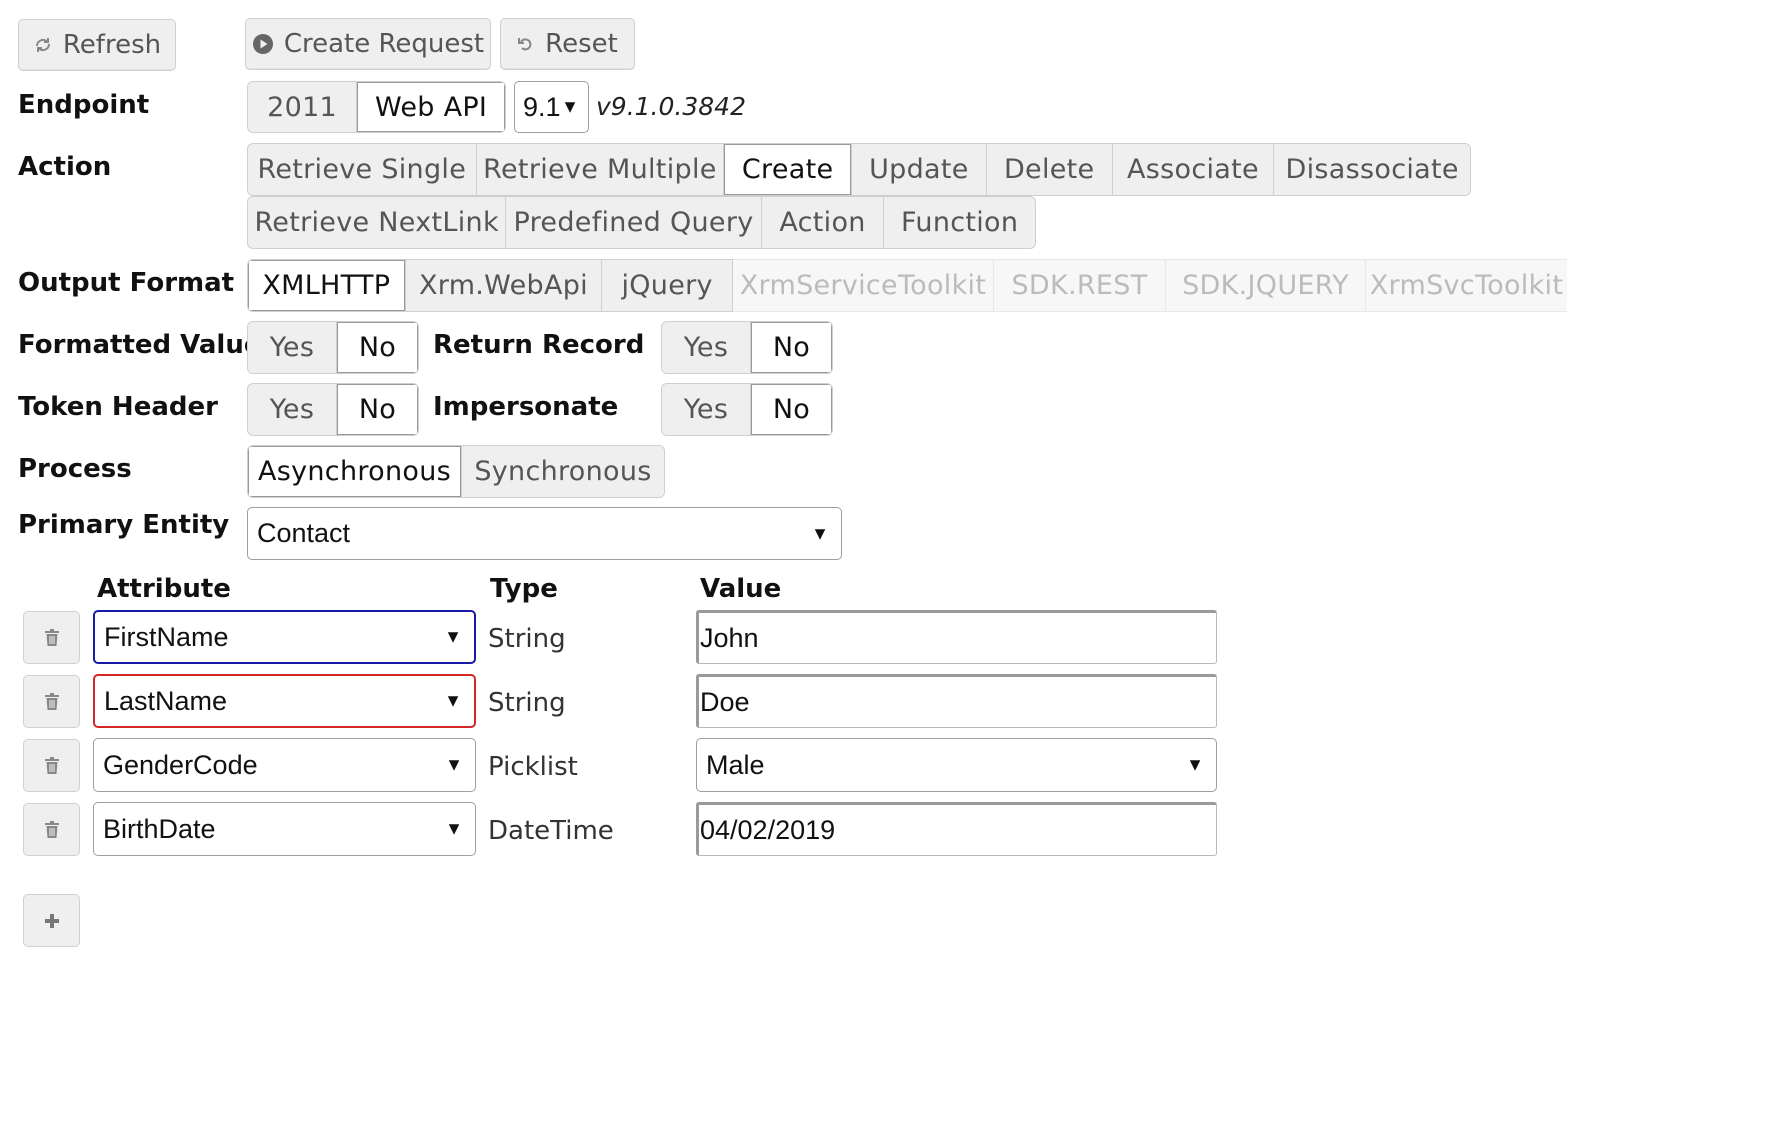 The width and height of the screenshot is (1767, 1122). I want to click on value-column-header: Value, so click(741, 589).